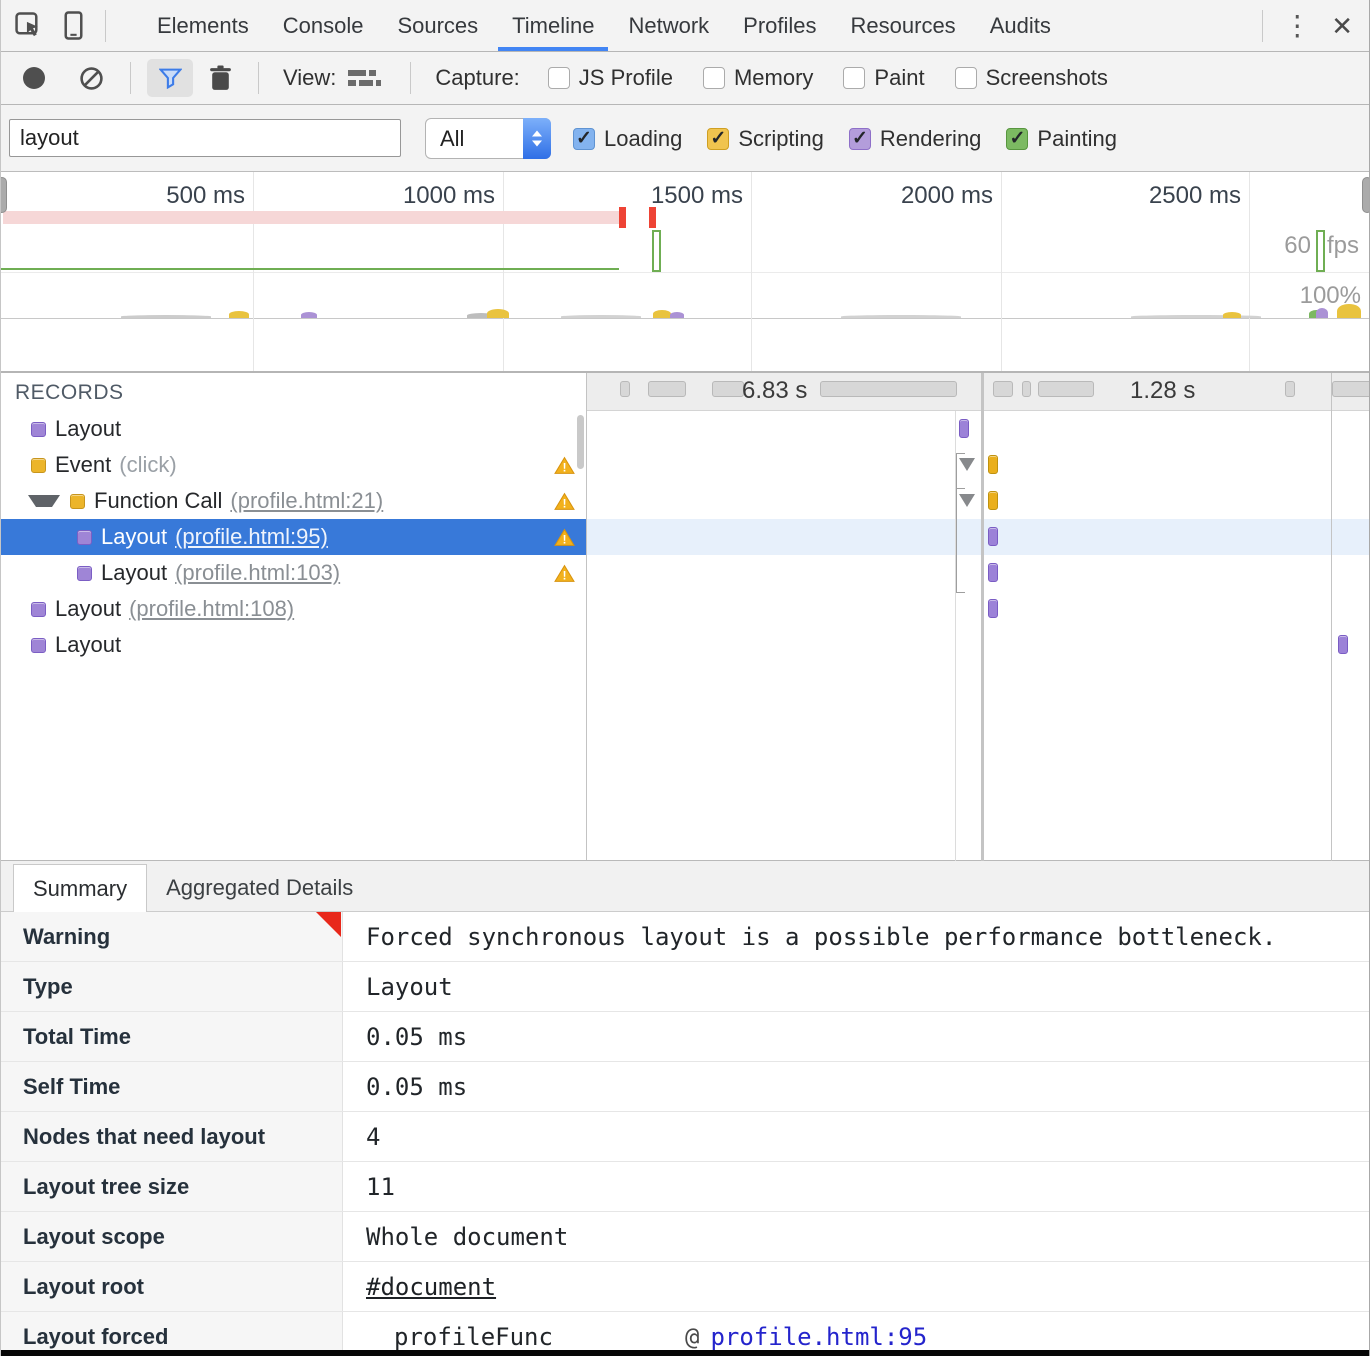 This screenshot has width=1370, height=1356. What do you see at coordinates (211, 609) in the screenshot?
I see `record-source-link: (profile.html:108)` at bounding box center [211, 609].